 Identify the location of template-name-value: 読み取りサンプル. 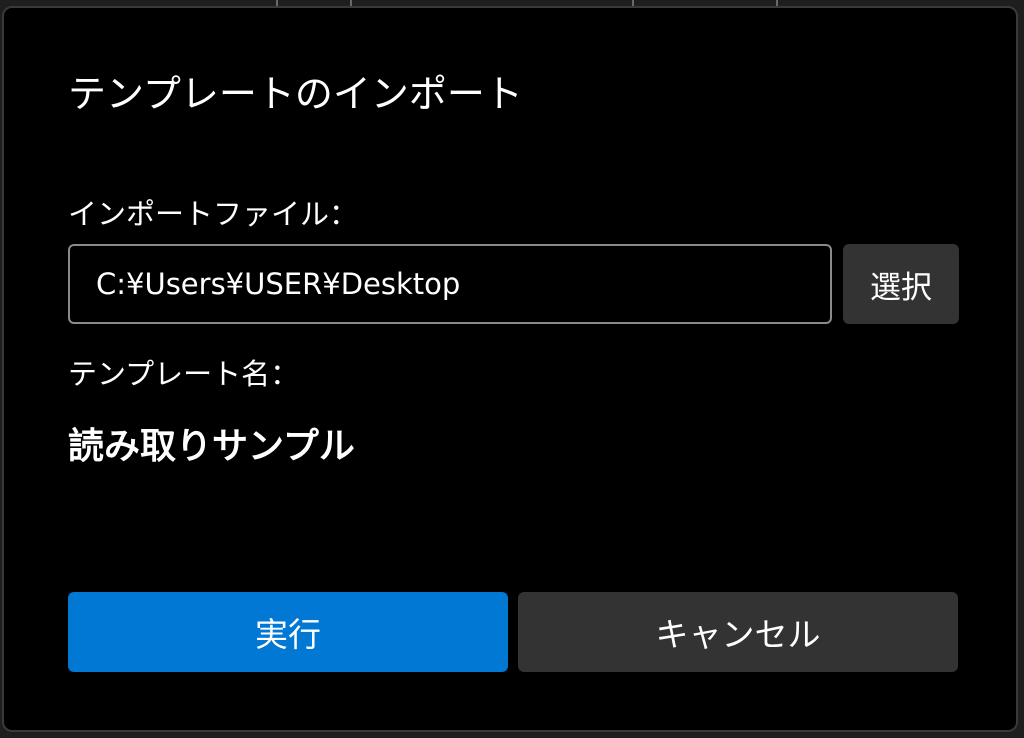
(211, 446).